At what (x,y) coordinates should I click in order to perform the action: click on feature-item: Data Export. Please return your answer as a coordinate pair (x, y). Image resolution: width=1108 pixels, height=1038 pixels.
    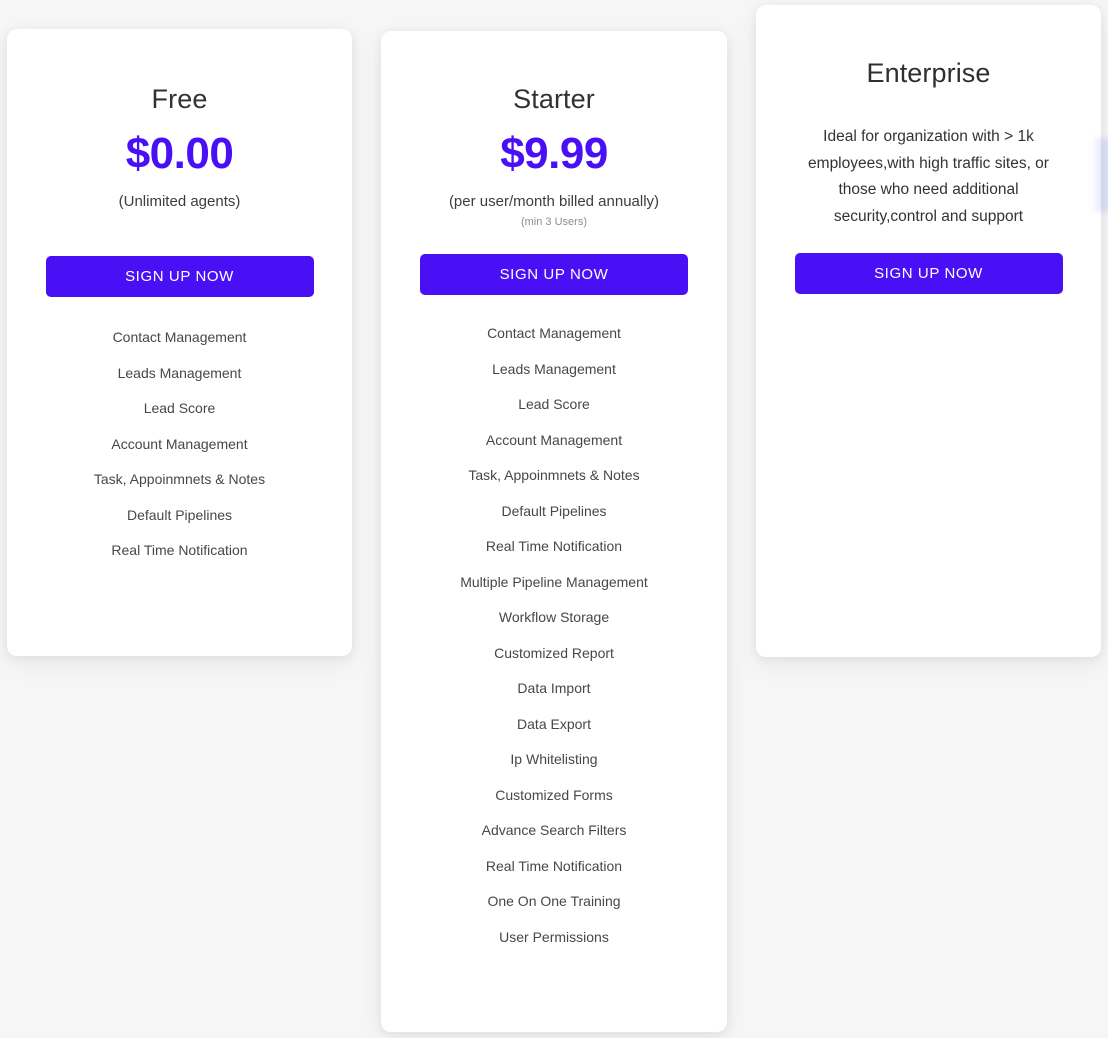
    Looking at the image, I should click on (554, 723).